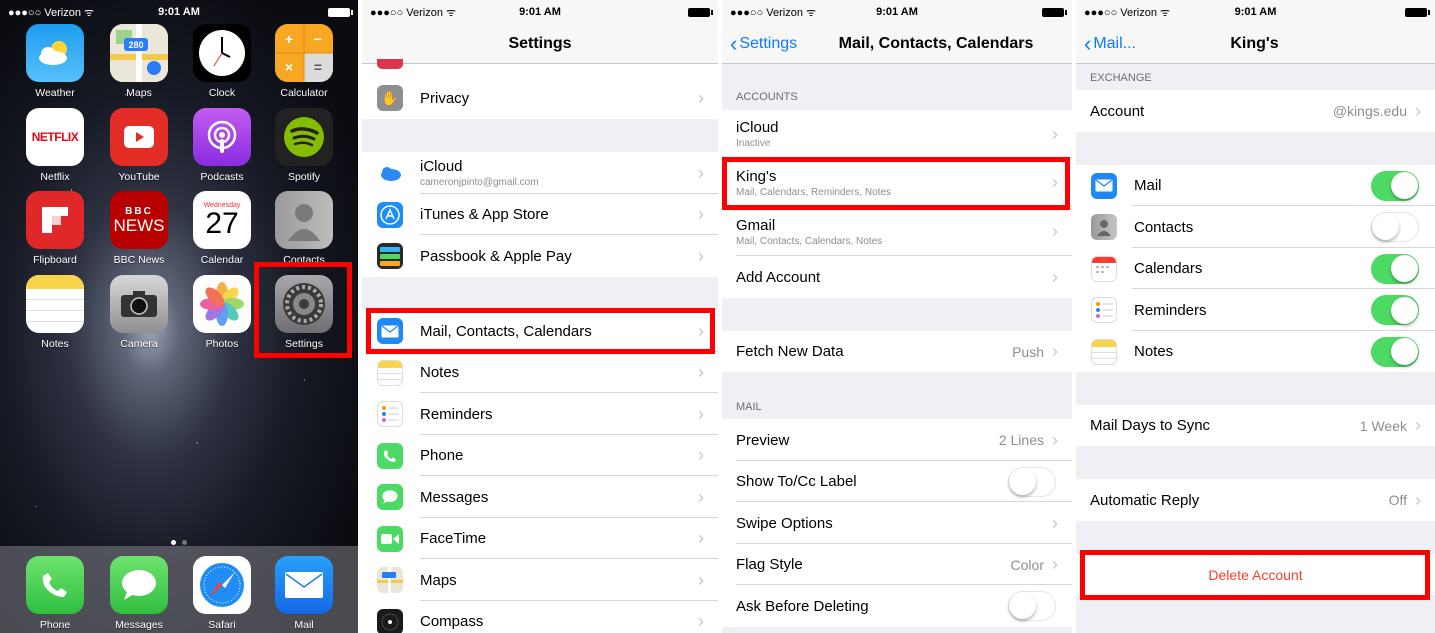 The height and width of the screenshot is (633, 1435). I want to click on facetime-icon, so click(390, 538).